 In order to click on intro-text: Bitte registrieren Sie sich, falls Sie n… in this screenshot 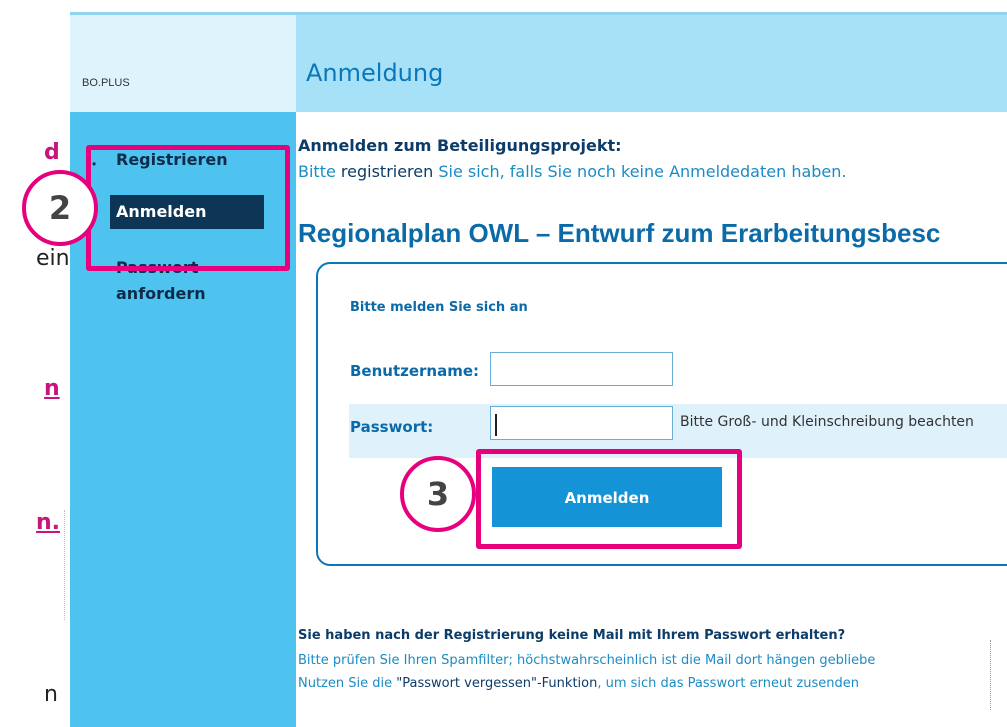, I will do `click(572, 171)`.